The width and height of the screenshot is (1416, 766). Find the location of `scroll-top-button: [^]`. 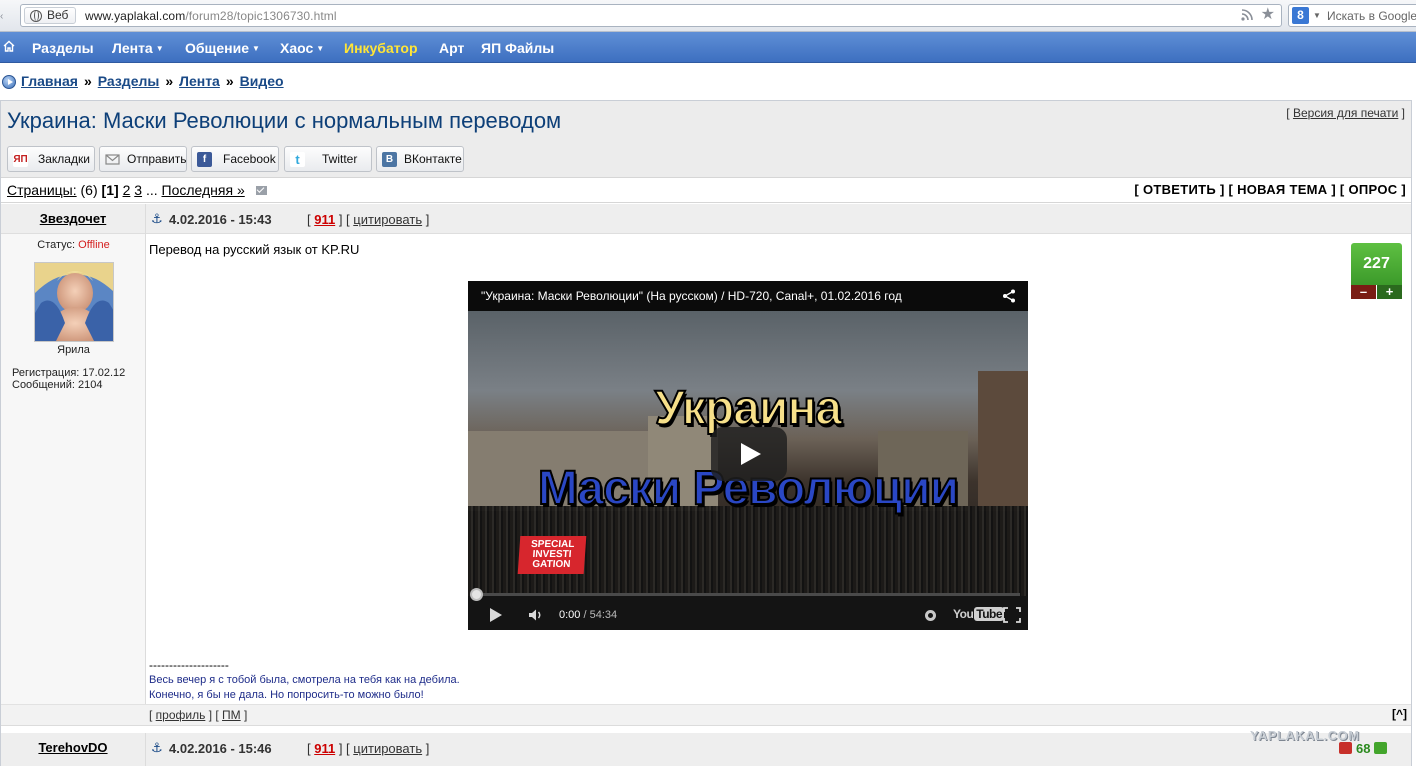

scroll-top-button: [^] is located at coordinates (1399, 714).